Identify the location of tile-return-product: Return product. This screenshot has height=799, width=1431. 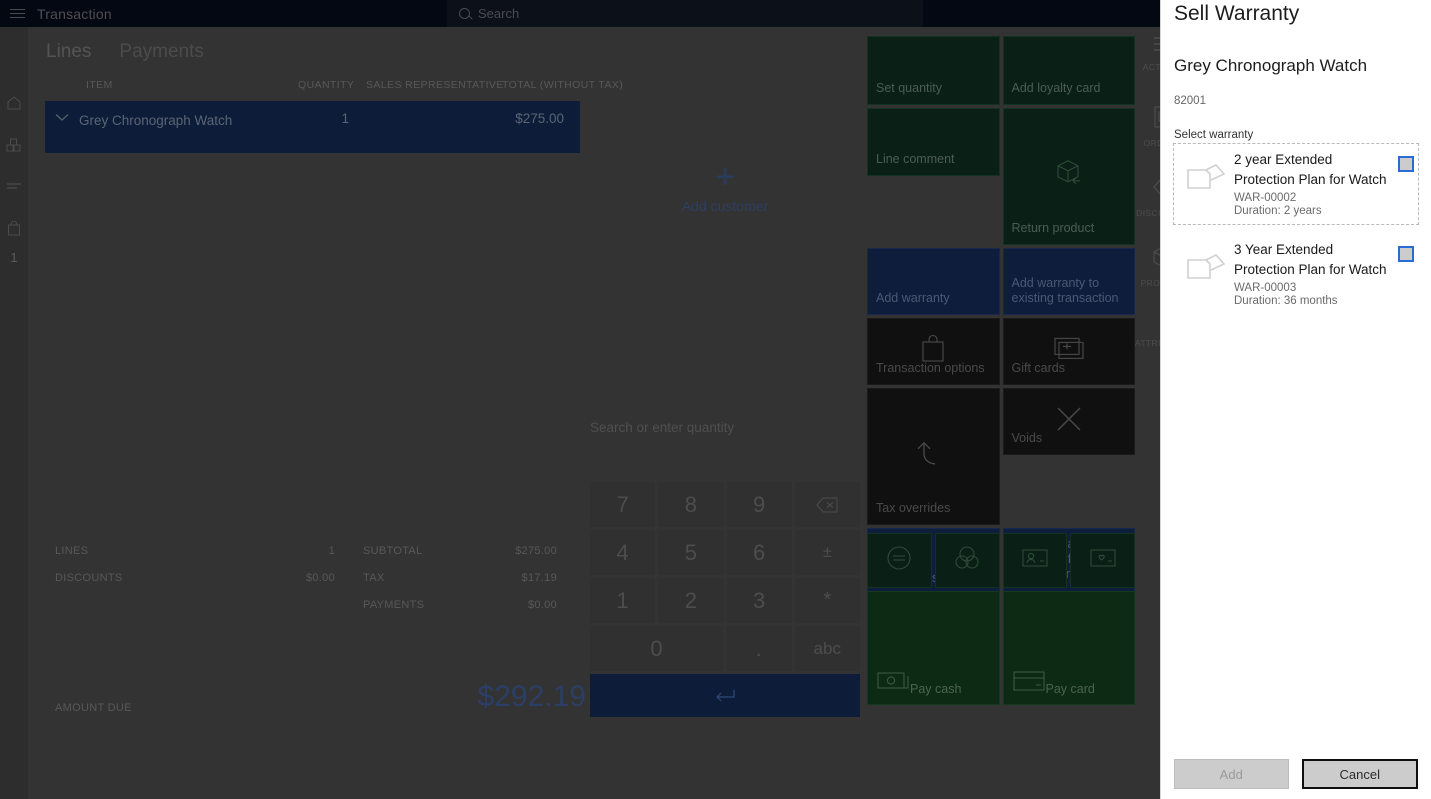
(1068, 176).